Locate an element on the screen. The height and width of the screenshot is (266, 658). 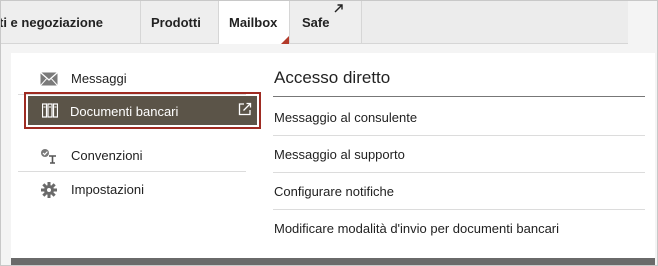
tab-prodotti: Prodotti is located at coordinates (180, 22).